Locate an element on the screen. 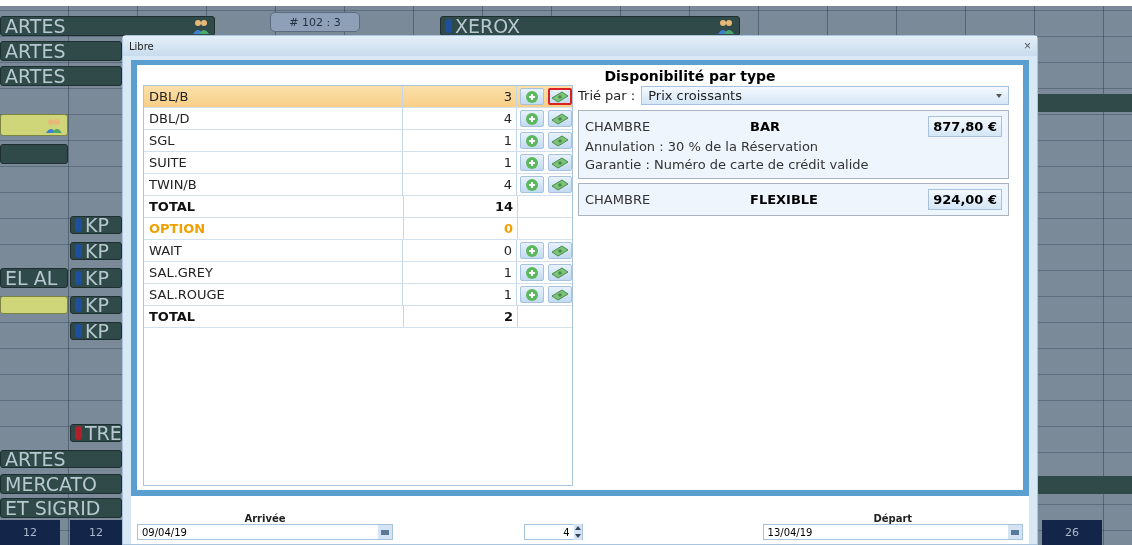 Image resolution: width=1132 pixels, height=545 pixels. table-cell: OPTION is located at coordinates (274, 228).